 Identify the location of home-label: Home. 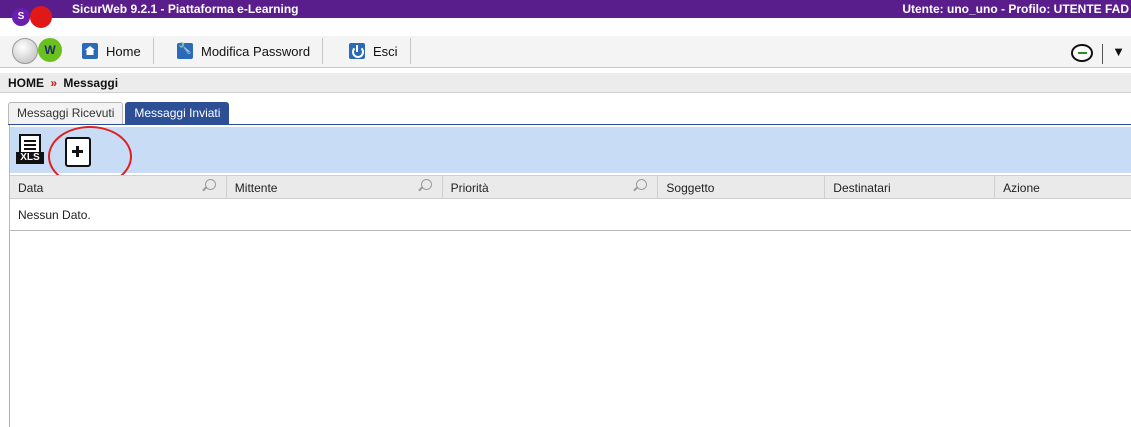
(123, 51).